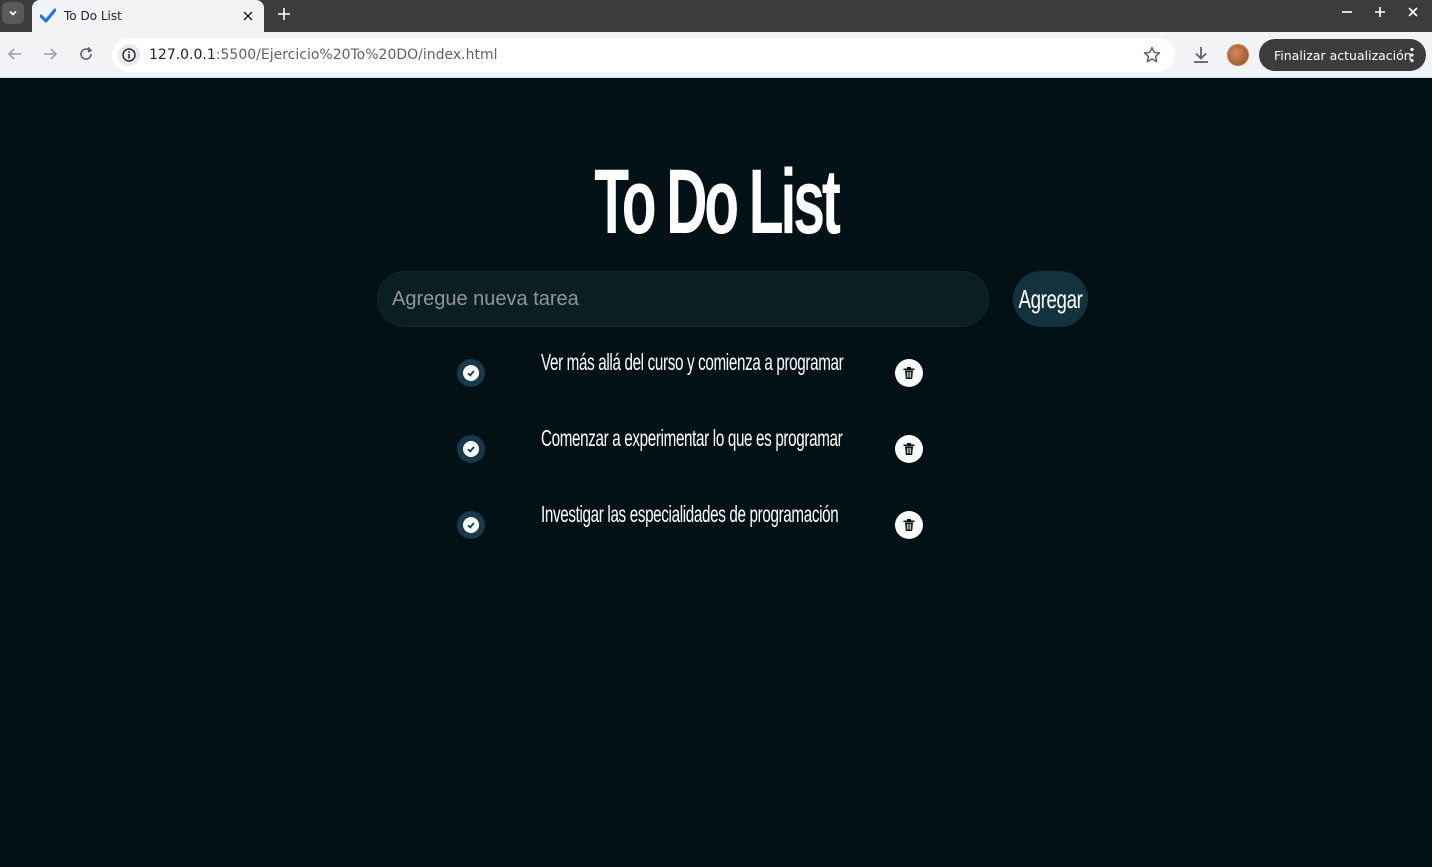  What do you see at coordinates (13, 13) in the screenshot?
I see `tab-search-icon` at bounding box center [13, 13].